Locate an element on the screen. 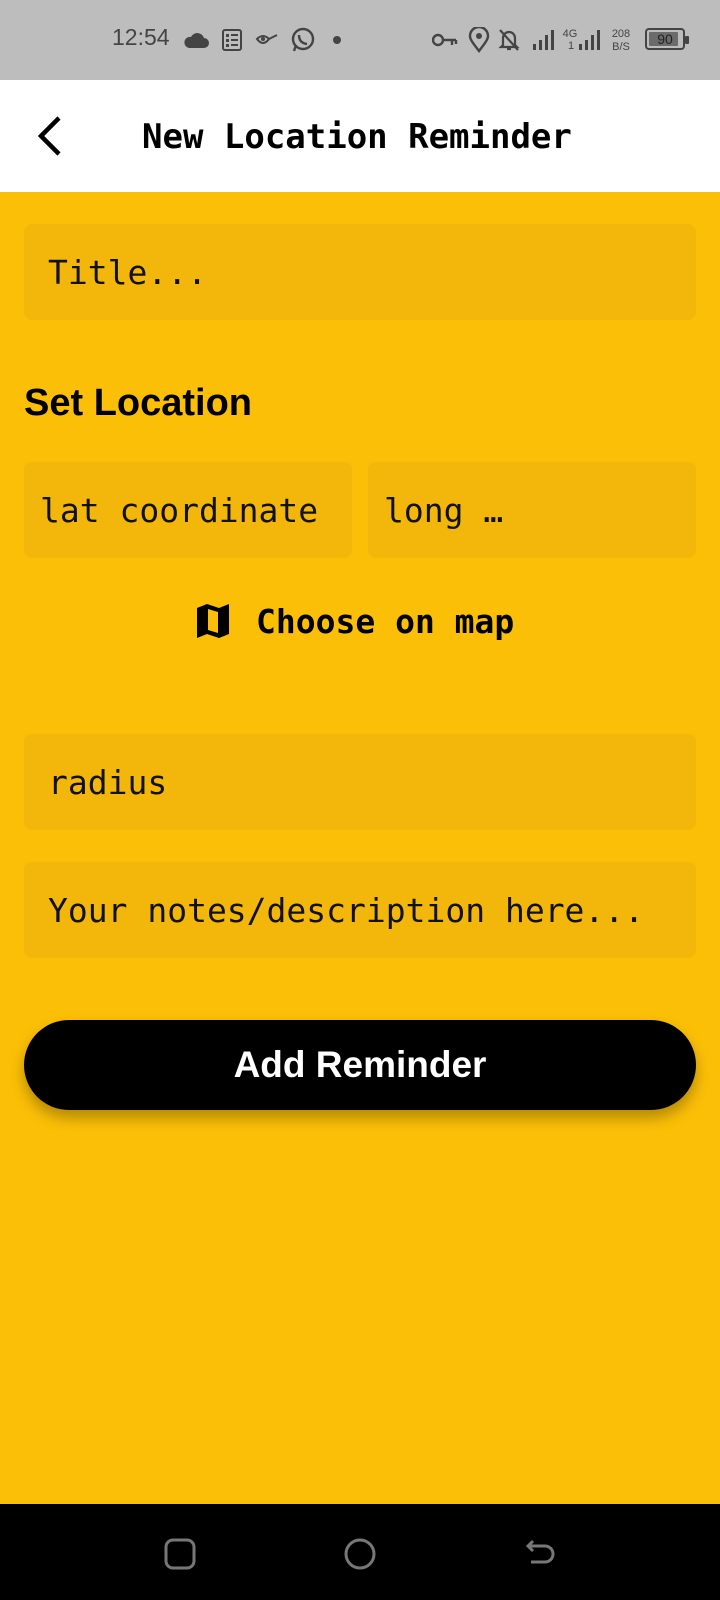 The height and width of the screenshot is (1600, 720). dot-icon is located at coordinates (337, 40).